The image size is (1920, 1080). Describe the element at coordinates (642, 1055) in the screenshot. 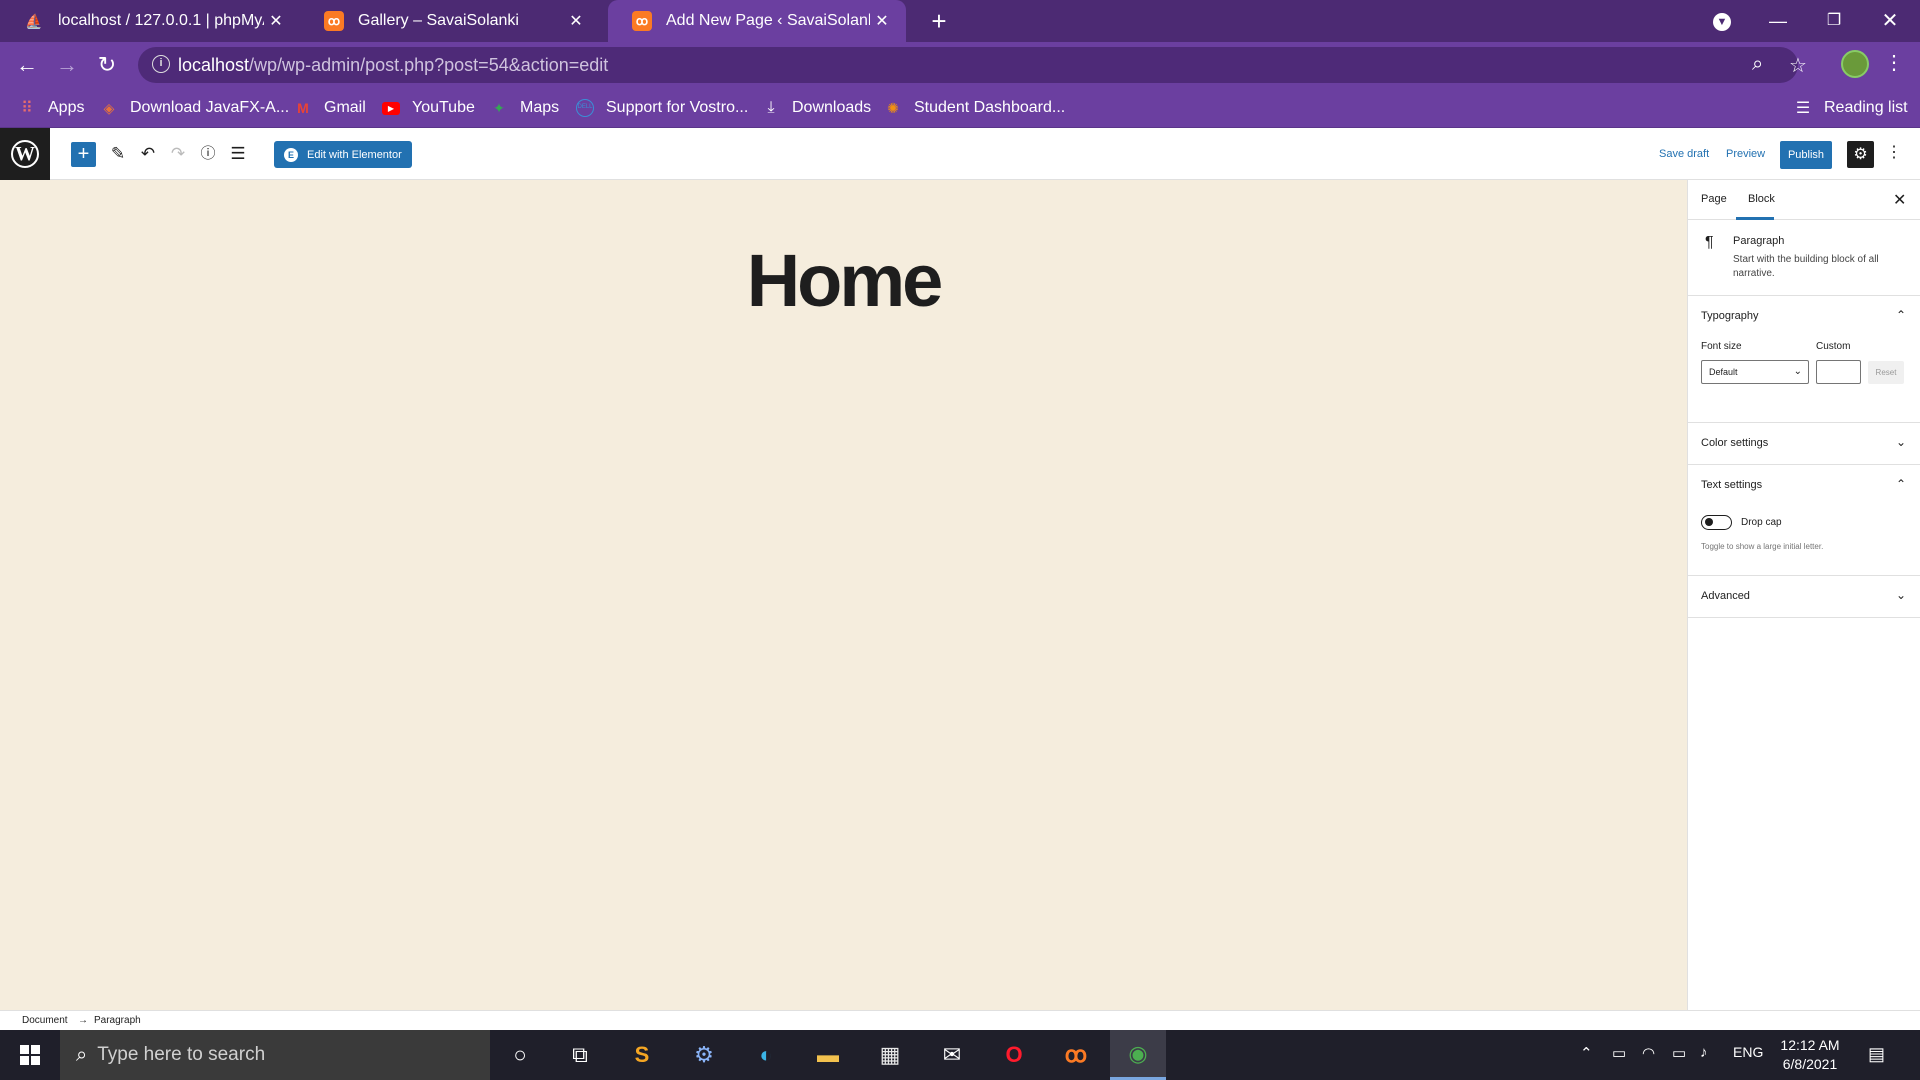

I see `sublime-text-icon: S` at that location.